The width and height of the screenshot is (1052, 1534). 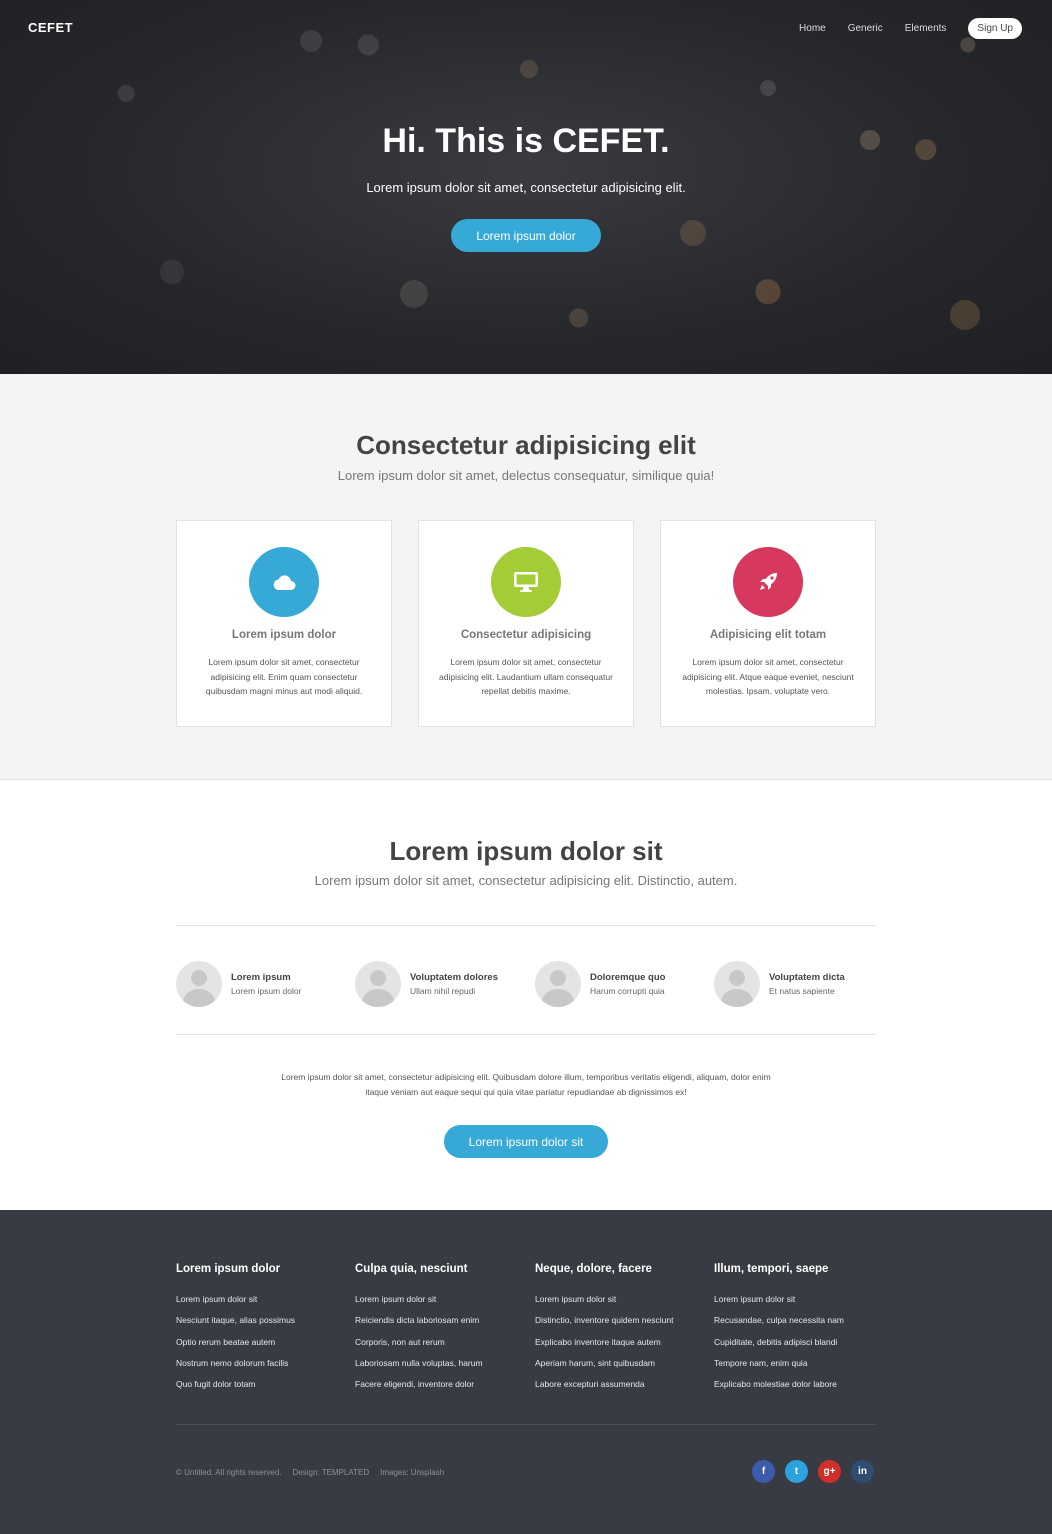 I want to click on footer-link: Explicabo molestiae dolor labore, so click(x=799, y=1389).